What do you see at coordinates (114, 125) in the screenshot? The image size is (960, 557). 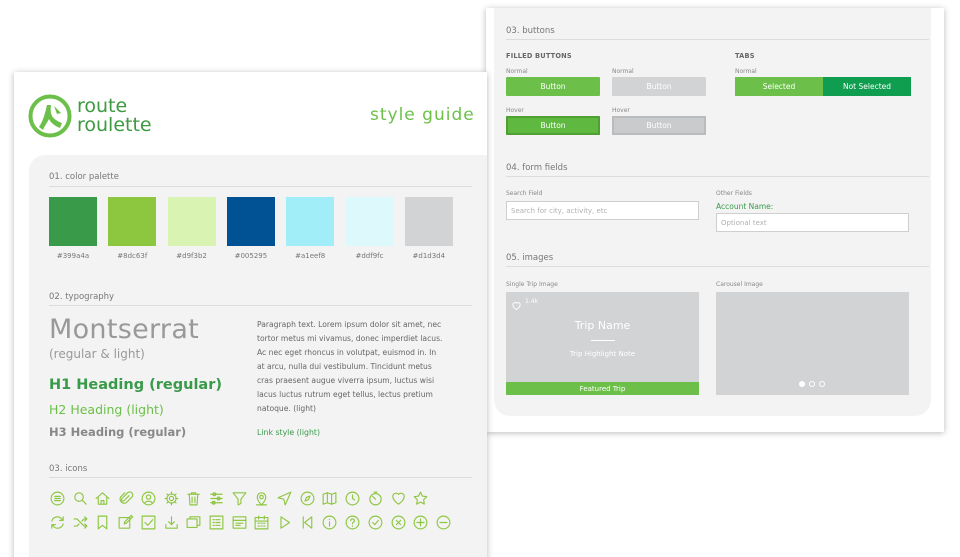 I see `logo-text-line2: roulette` at bounding box center [114, 125].